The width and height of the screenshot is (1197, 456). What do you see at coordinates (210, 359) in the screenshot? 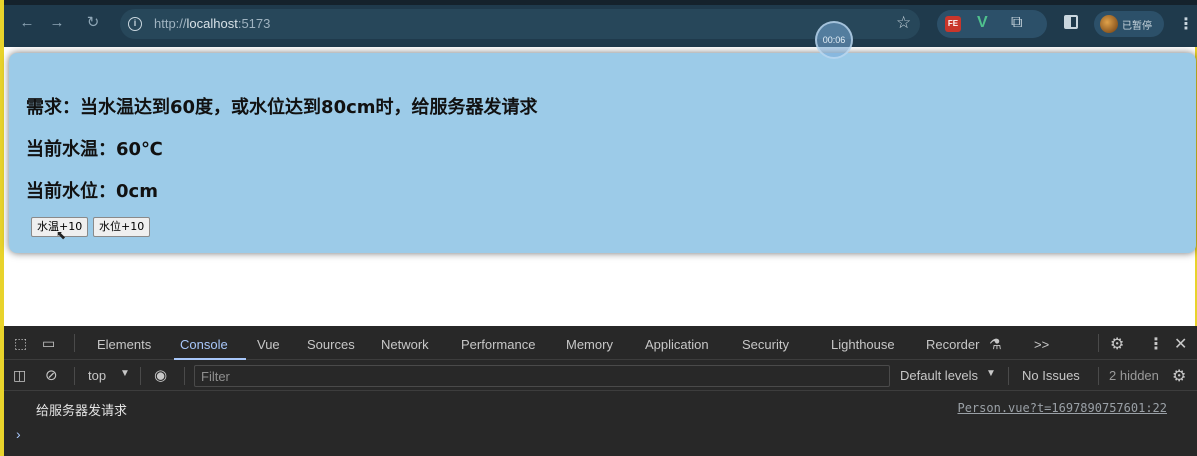
I see `active-tab-indicator` at bounding box center [210, 359].